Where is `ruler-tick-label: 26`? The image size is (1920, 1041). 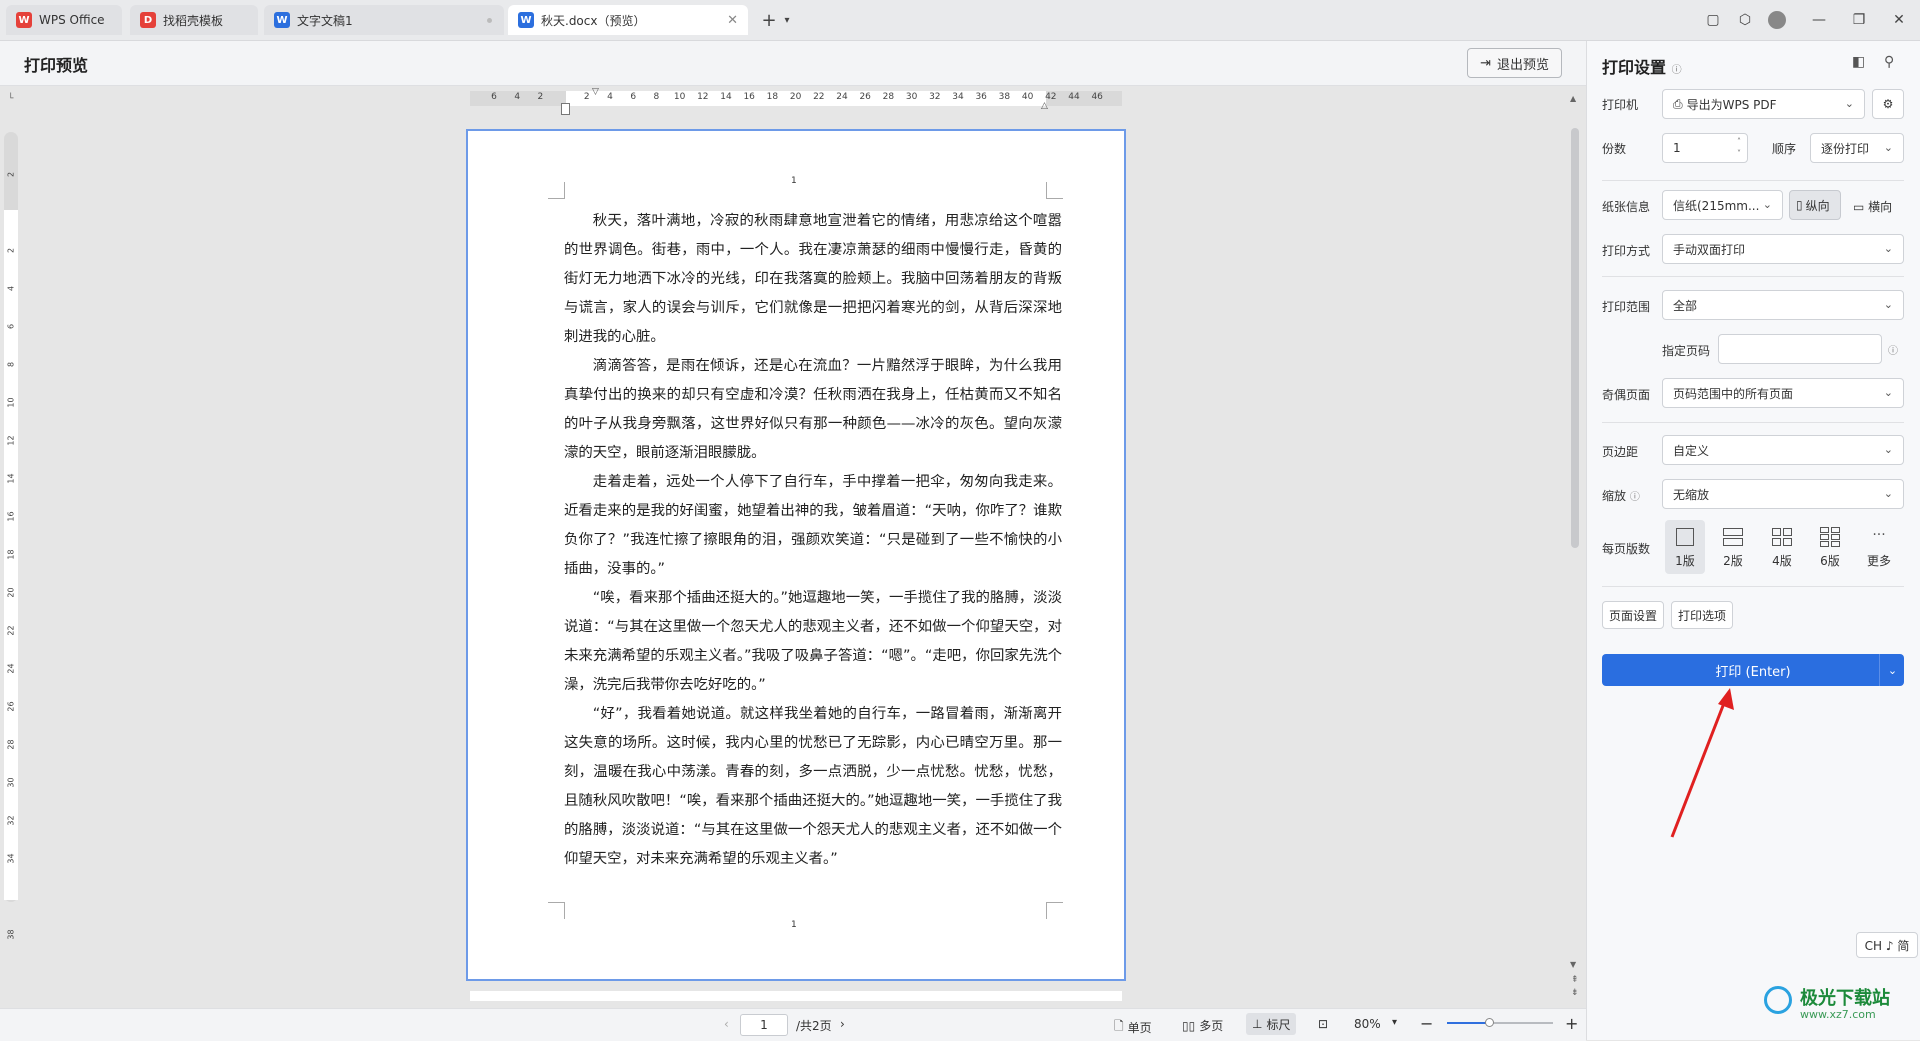
ruler-tick-label: 26 is located at coordinates (11, 706).